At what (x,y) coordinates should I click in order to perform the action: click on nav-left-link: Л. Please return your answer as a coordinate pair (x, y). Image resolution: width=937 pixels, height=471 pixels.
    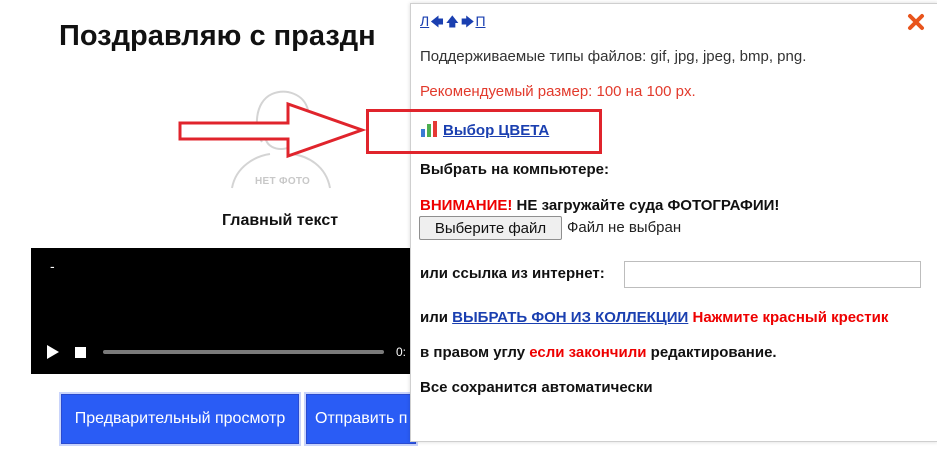
    Looking at the image, I should click on (424, 21).